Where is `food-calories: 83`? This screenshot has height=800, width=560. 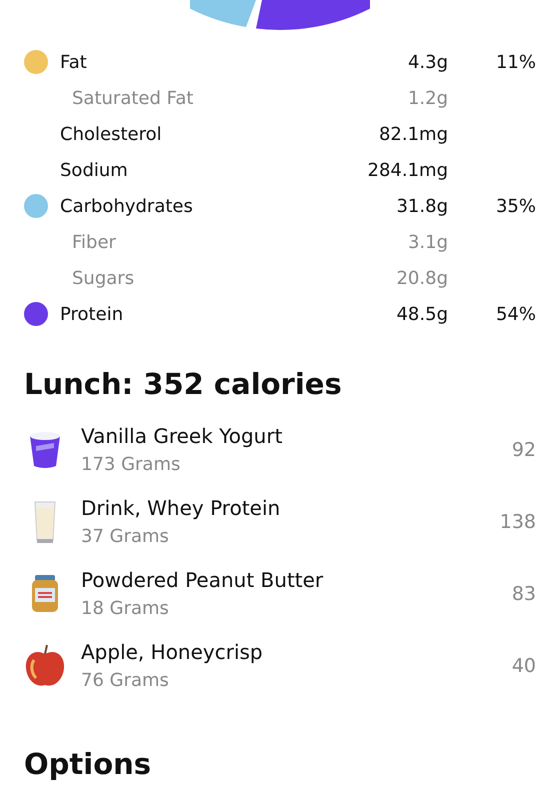 food-calories: 83 is located at coordinates (524, 594).